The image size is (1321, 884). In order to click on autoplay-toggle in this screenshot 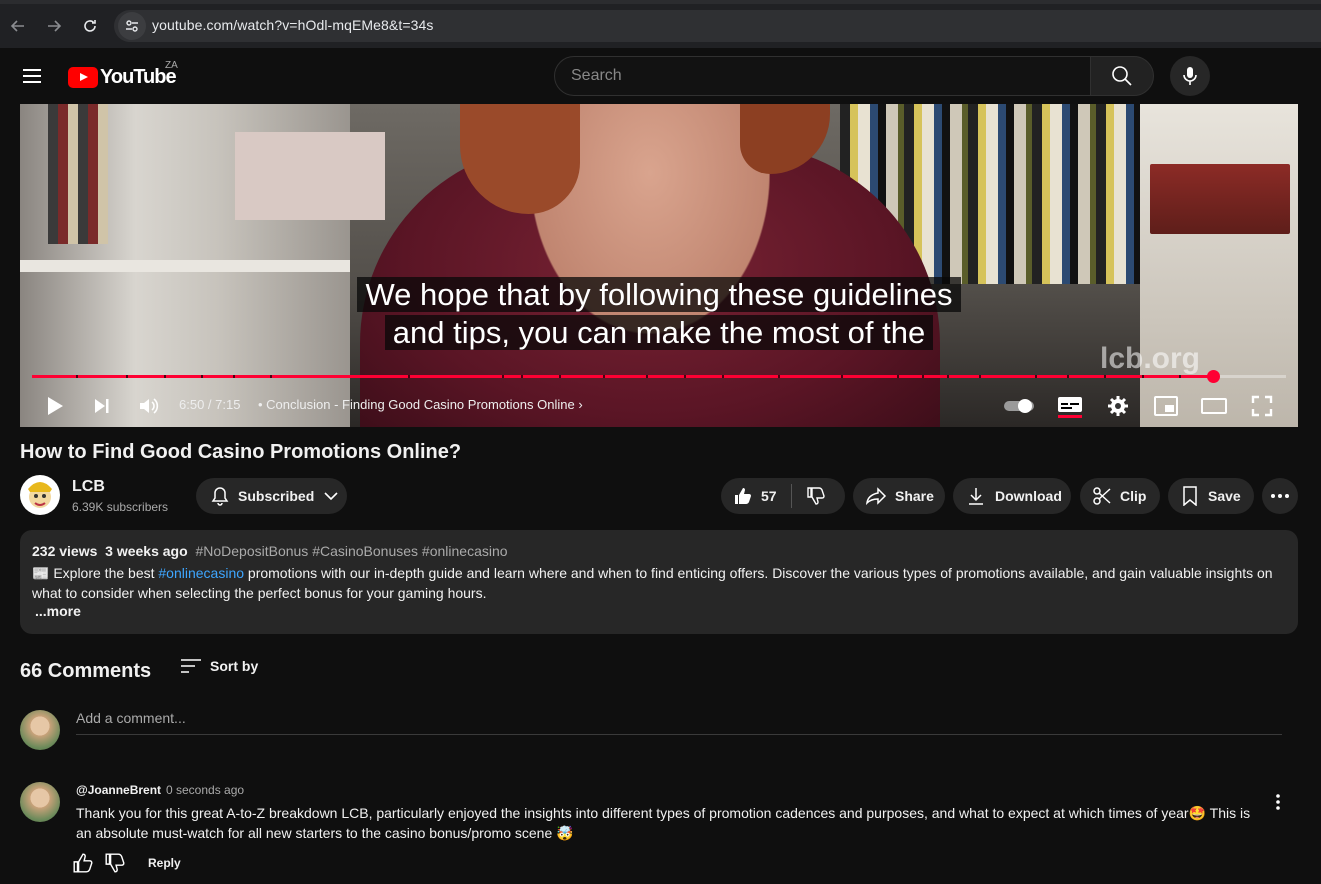, I will do `click(1020, 406)`.